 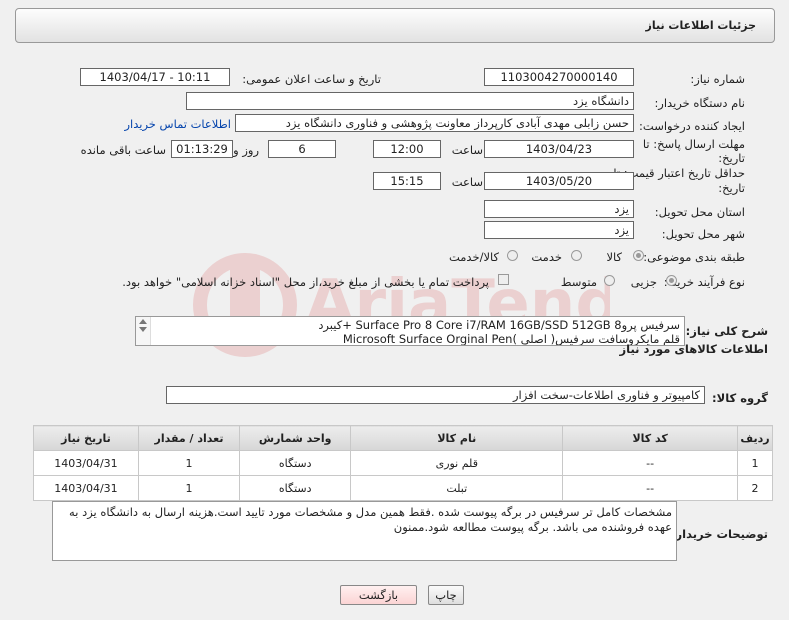 I want to click on days-label: روز و, so click(x=246, y=150).